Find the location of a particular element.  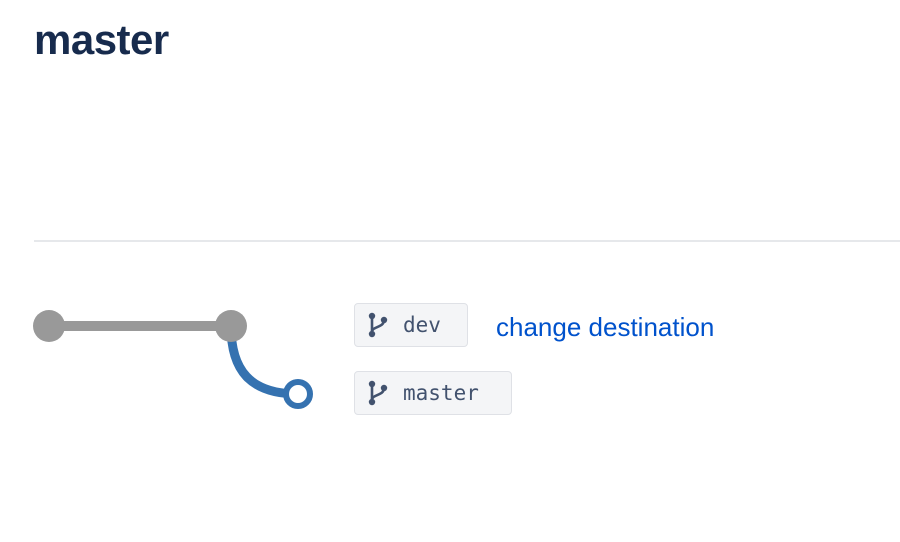

source-branch-chip: dev is located at coordinates (411, 325).